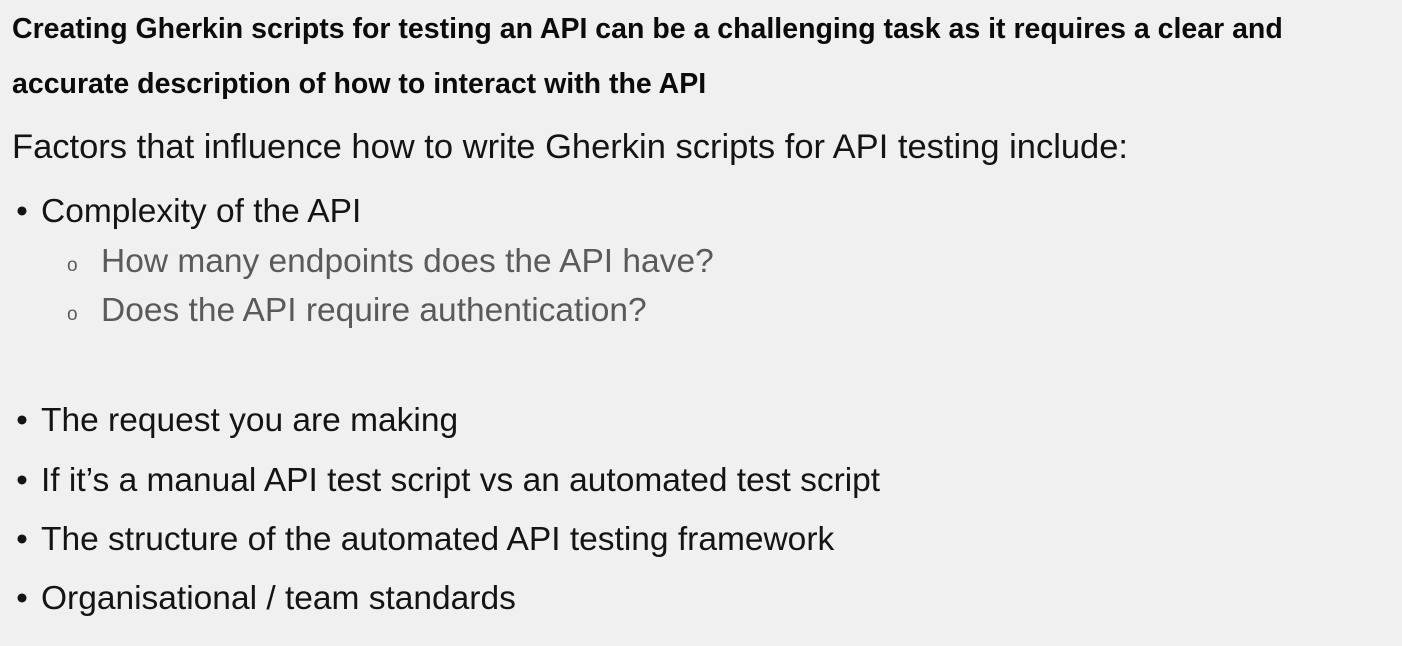 The width and height of the screenshot is (1402, 646). I want to click on sub-list-item-text: Does the API require authentication?, so click(374, 310).